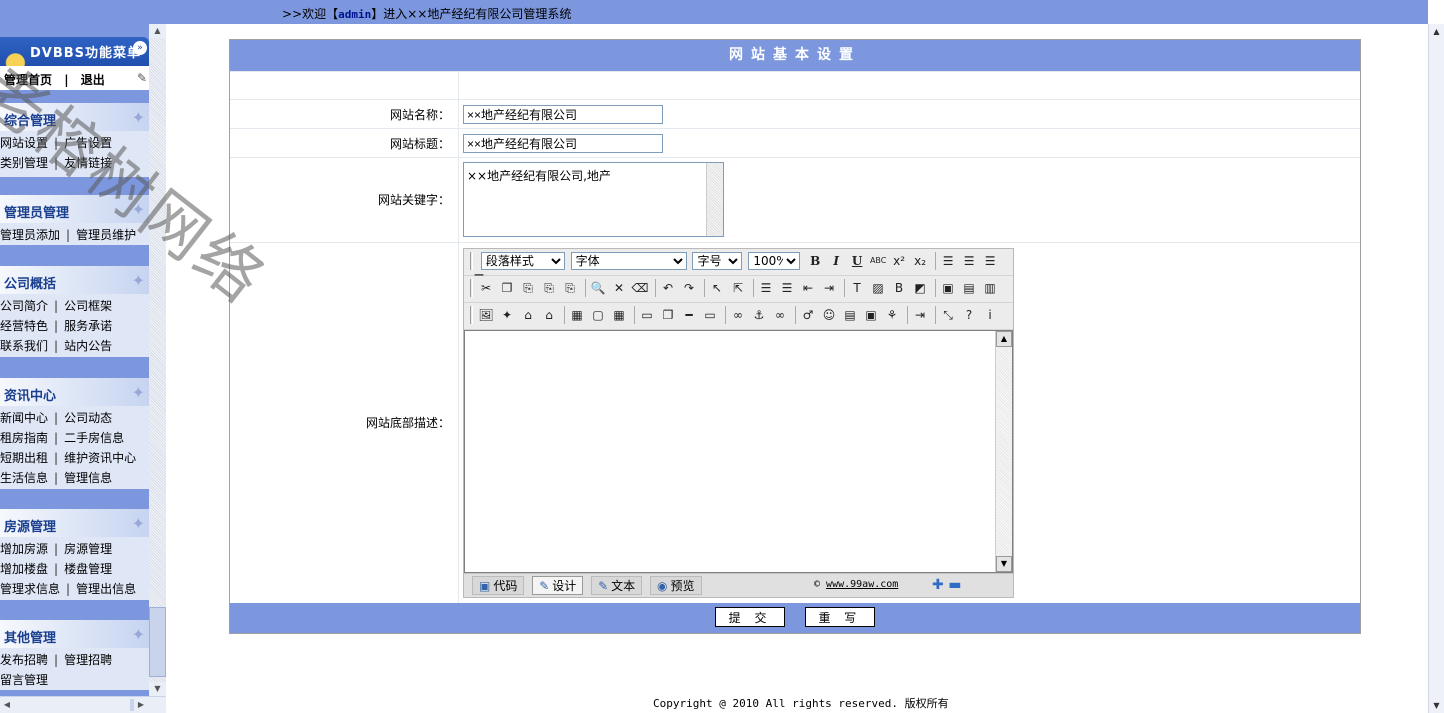 The height and width of the screenshot is (713, 1444). Describe the element at coordinates (528, 315) in the screenshot. I see `media-icon: ⌂` at that location.